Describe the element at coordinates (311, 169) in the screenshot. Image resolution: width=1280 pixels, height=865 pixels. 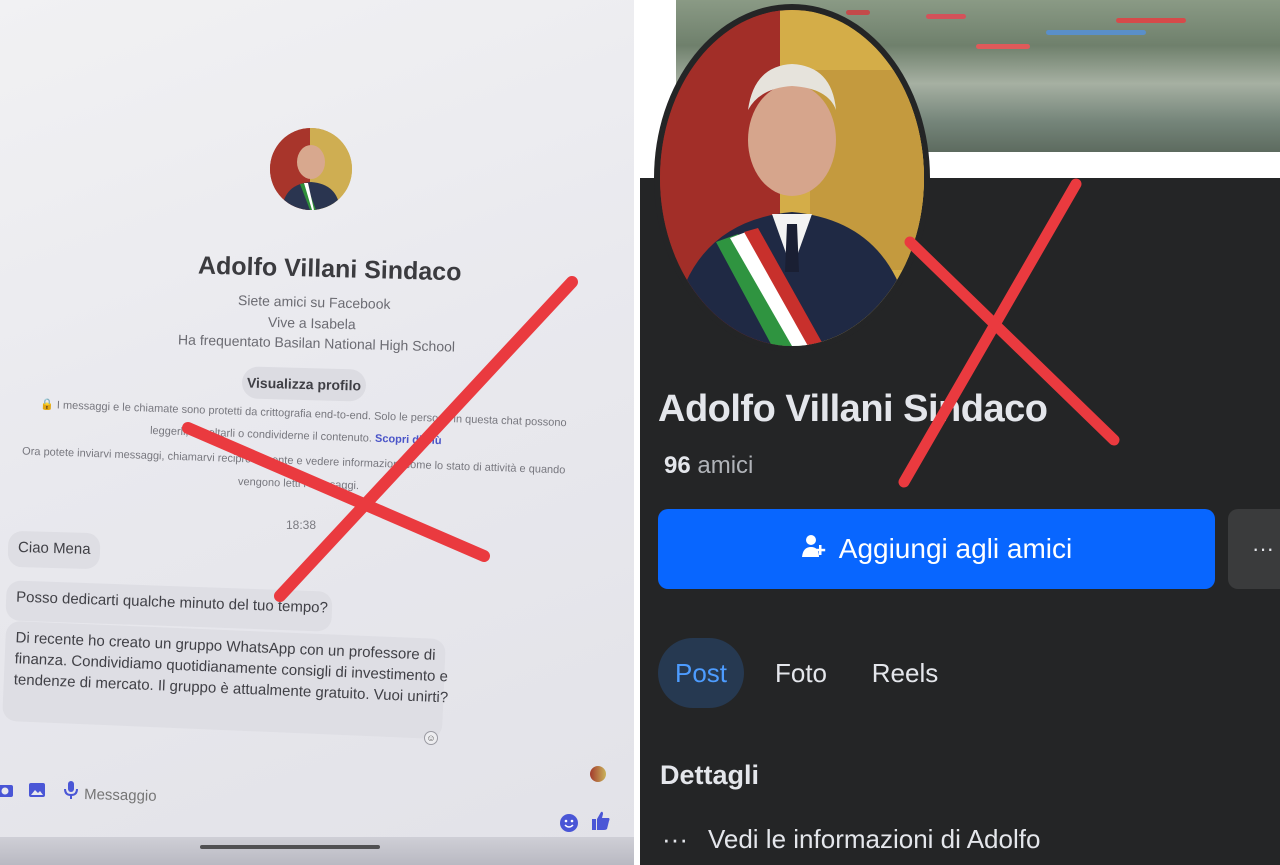
I see `chat-profile-avatar` at that location.